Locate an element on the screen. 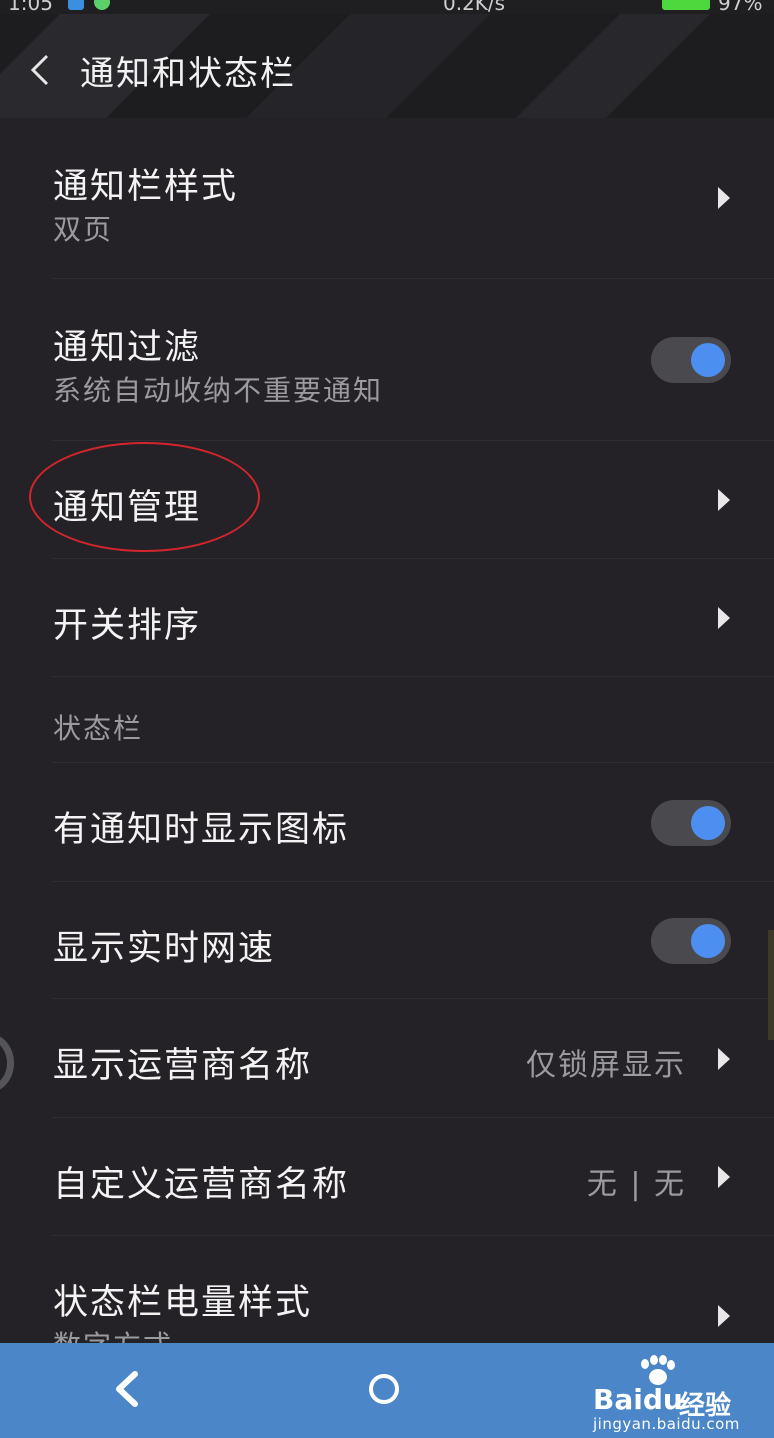 Image resolution: width=774 pixels, height=1438 pixels. setting-label: 有通知时显示图标 is located at coordinates (201, 830).